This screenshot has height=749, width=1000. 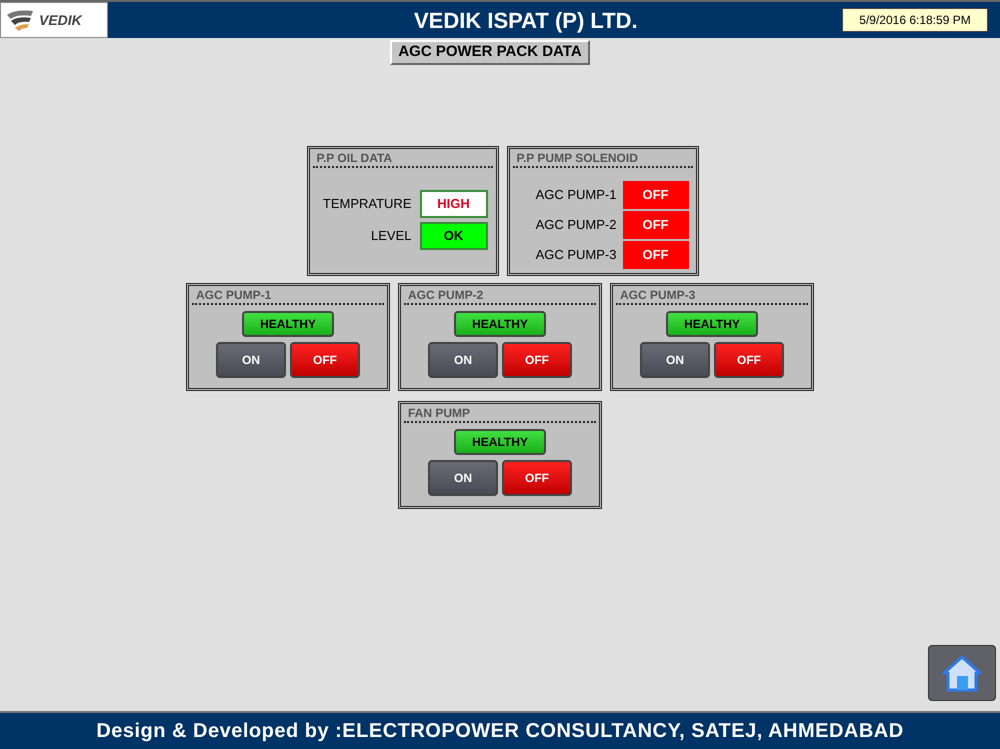 I want to click on status-indicator: HIGH, so click(x=454, y=204).